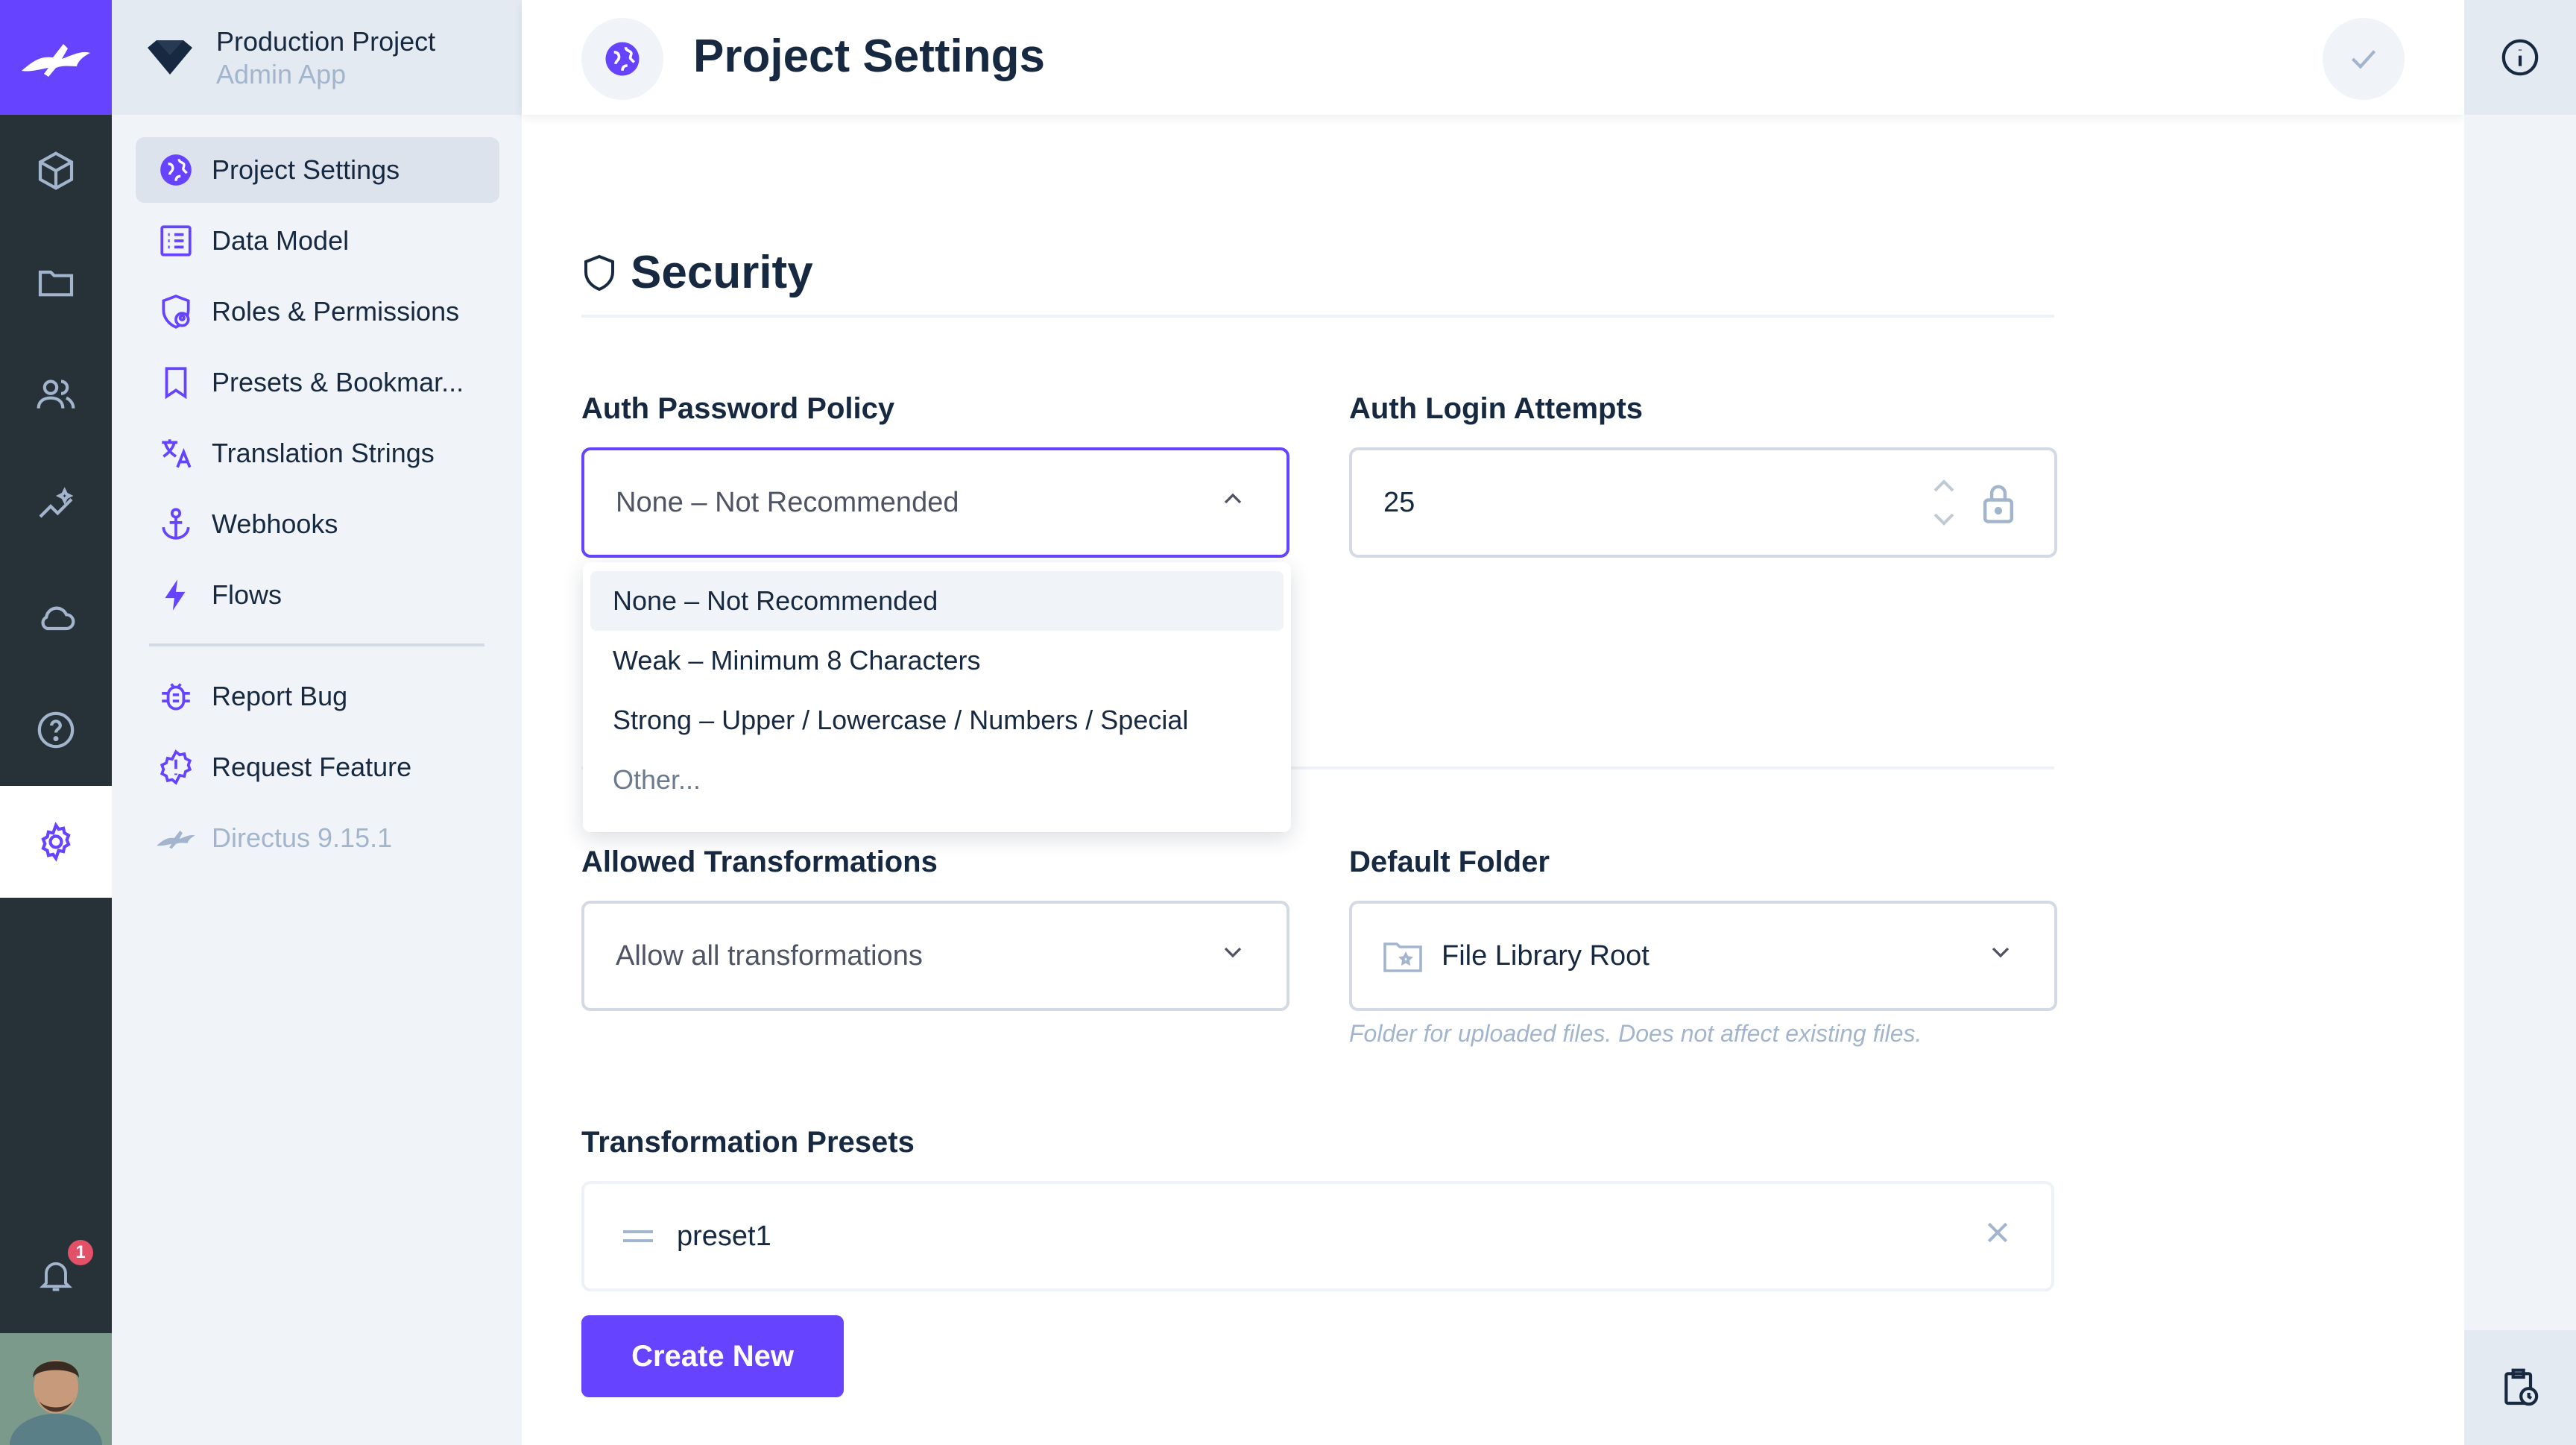 The image size is (2576, 1445). Describe the element at coordinates (1317, 316) in the screenshot. I see `section-divider` at that location.